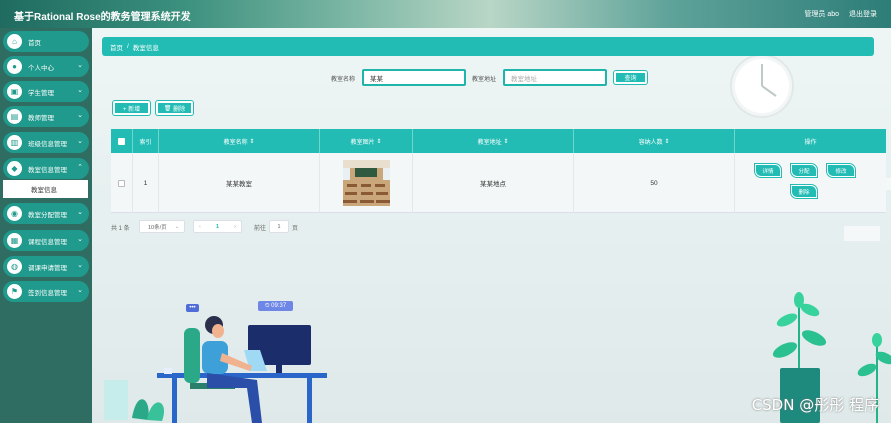  I want to click on page-size-select: 10条/页 ⌄, so click(162, 226).